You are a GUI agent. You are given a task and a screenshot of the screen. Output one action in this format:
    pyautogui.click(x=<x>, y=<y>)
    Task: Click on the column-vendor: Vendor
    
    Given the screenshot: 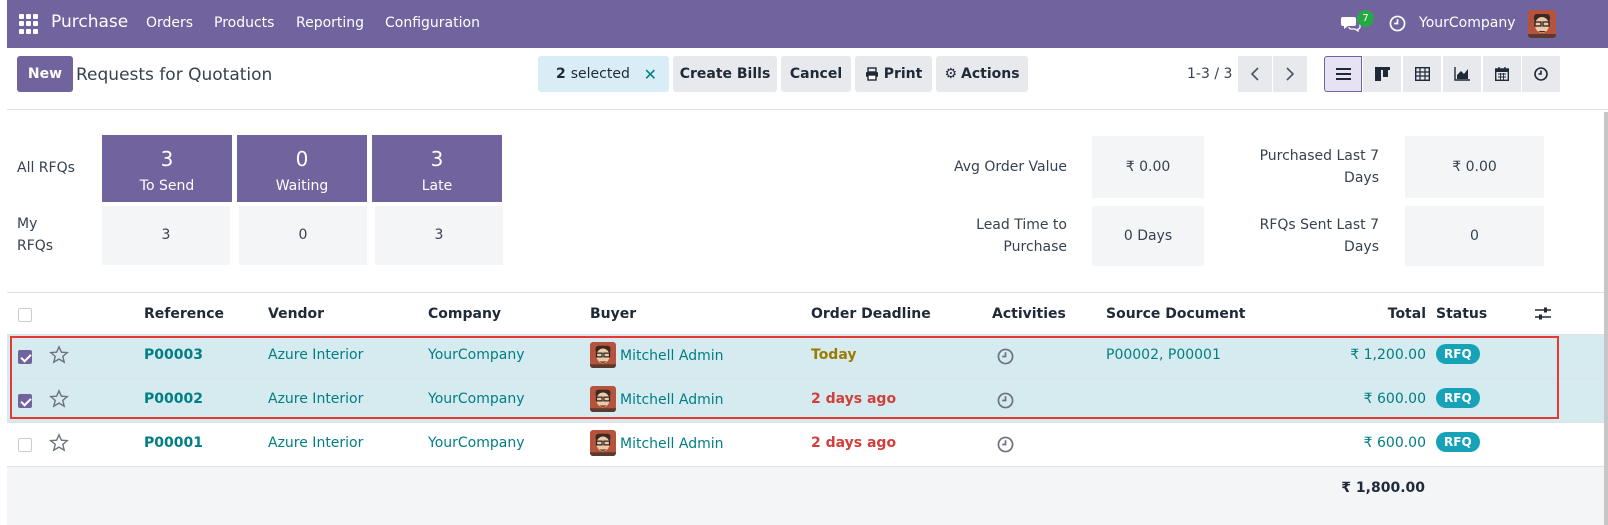 What is the action you would take?
    pyautogui.click(x=296, y=314)
    